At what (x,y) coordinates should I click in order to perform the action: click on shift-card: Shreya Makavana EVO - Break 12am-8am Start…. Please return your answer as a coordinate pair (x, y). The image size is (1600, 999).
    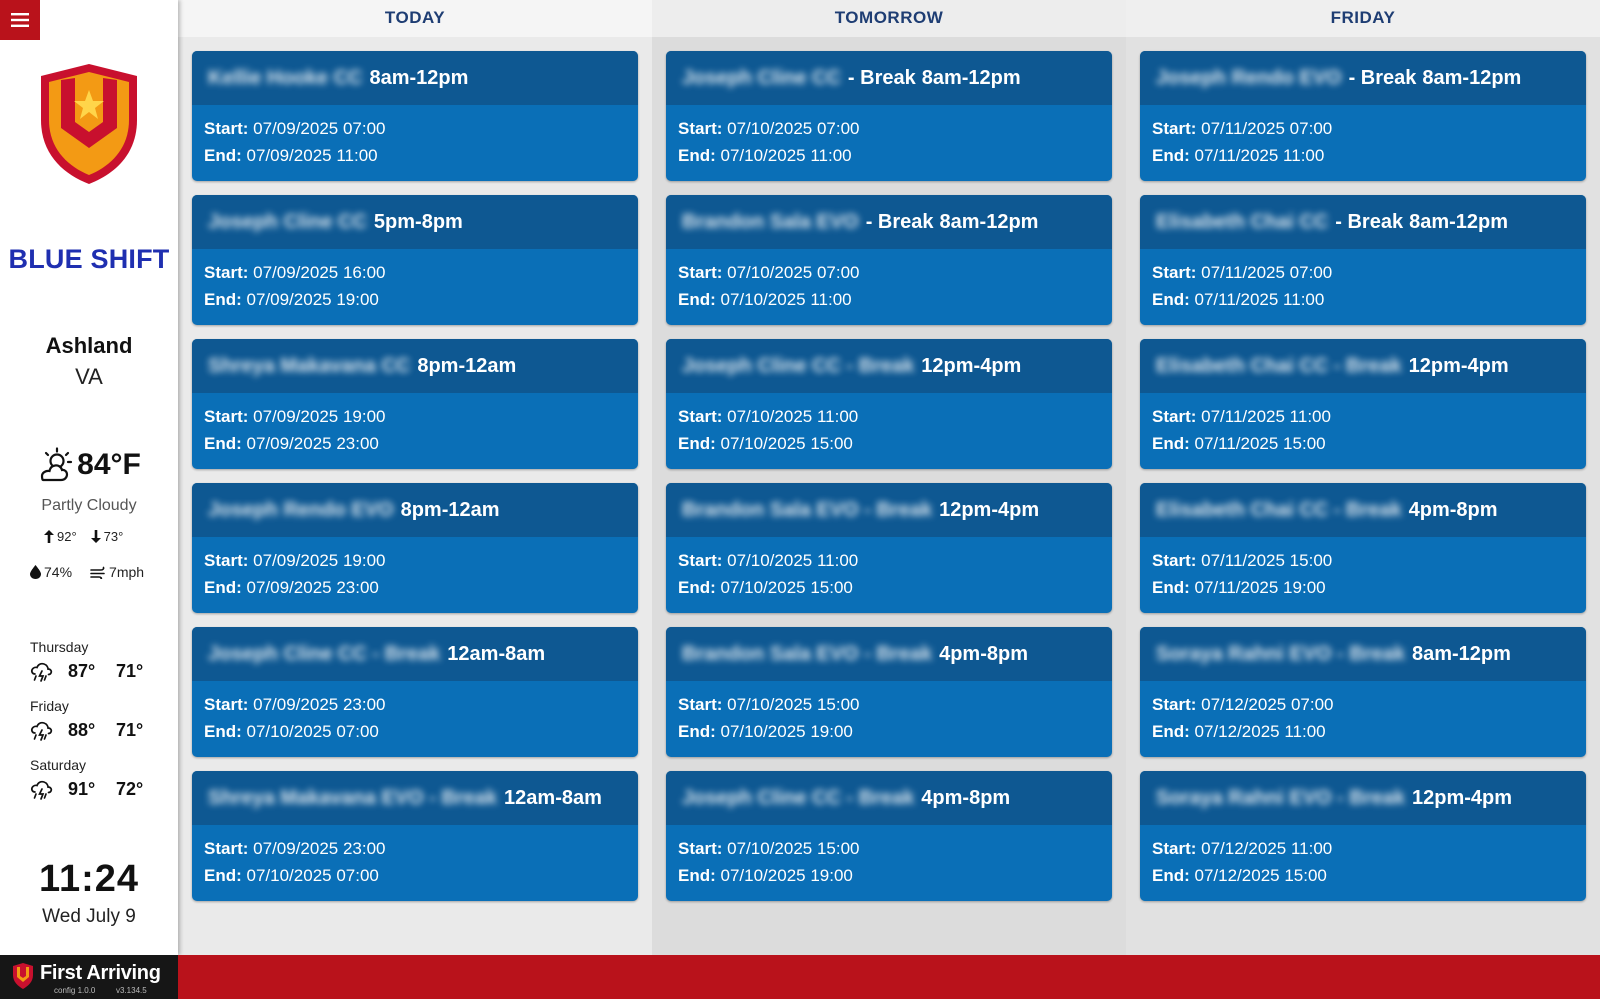
    Looking at the image, I should click on (415, 836).